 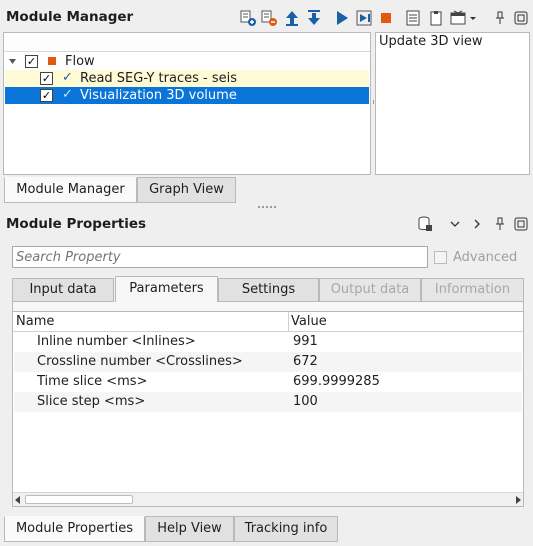 I want to click on property-value: 699.9999285, so click(x=336, y=382).